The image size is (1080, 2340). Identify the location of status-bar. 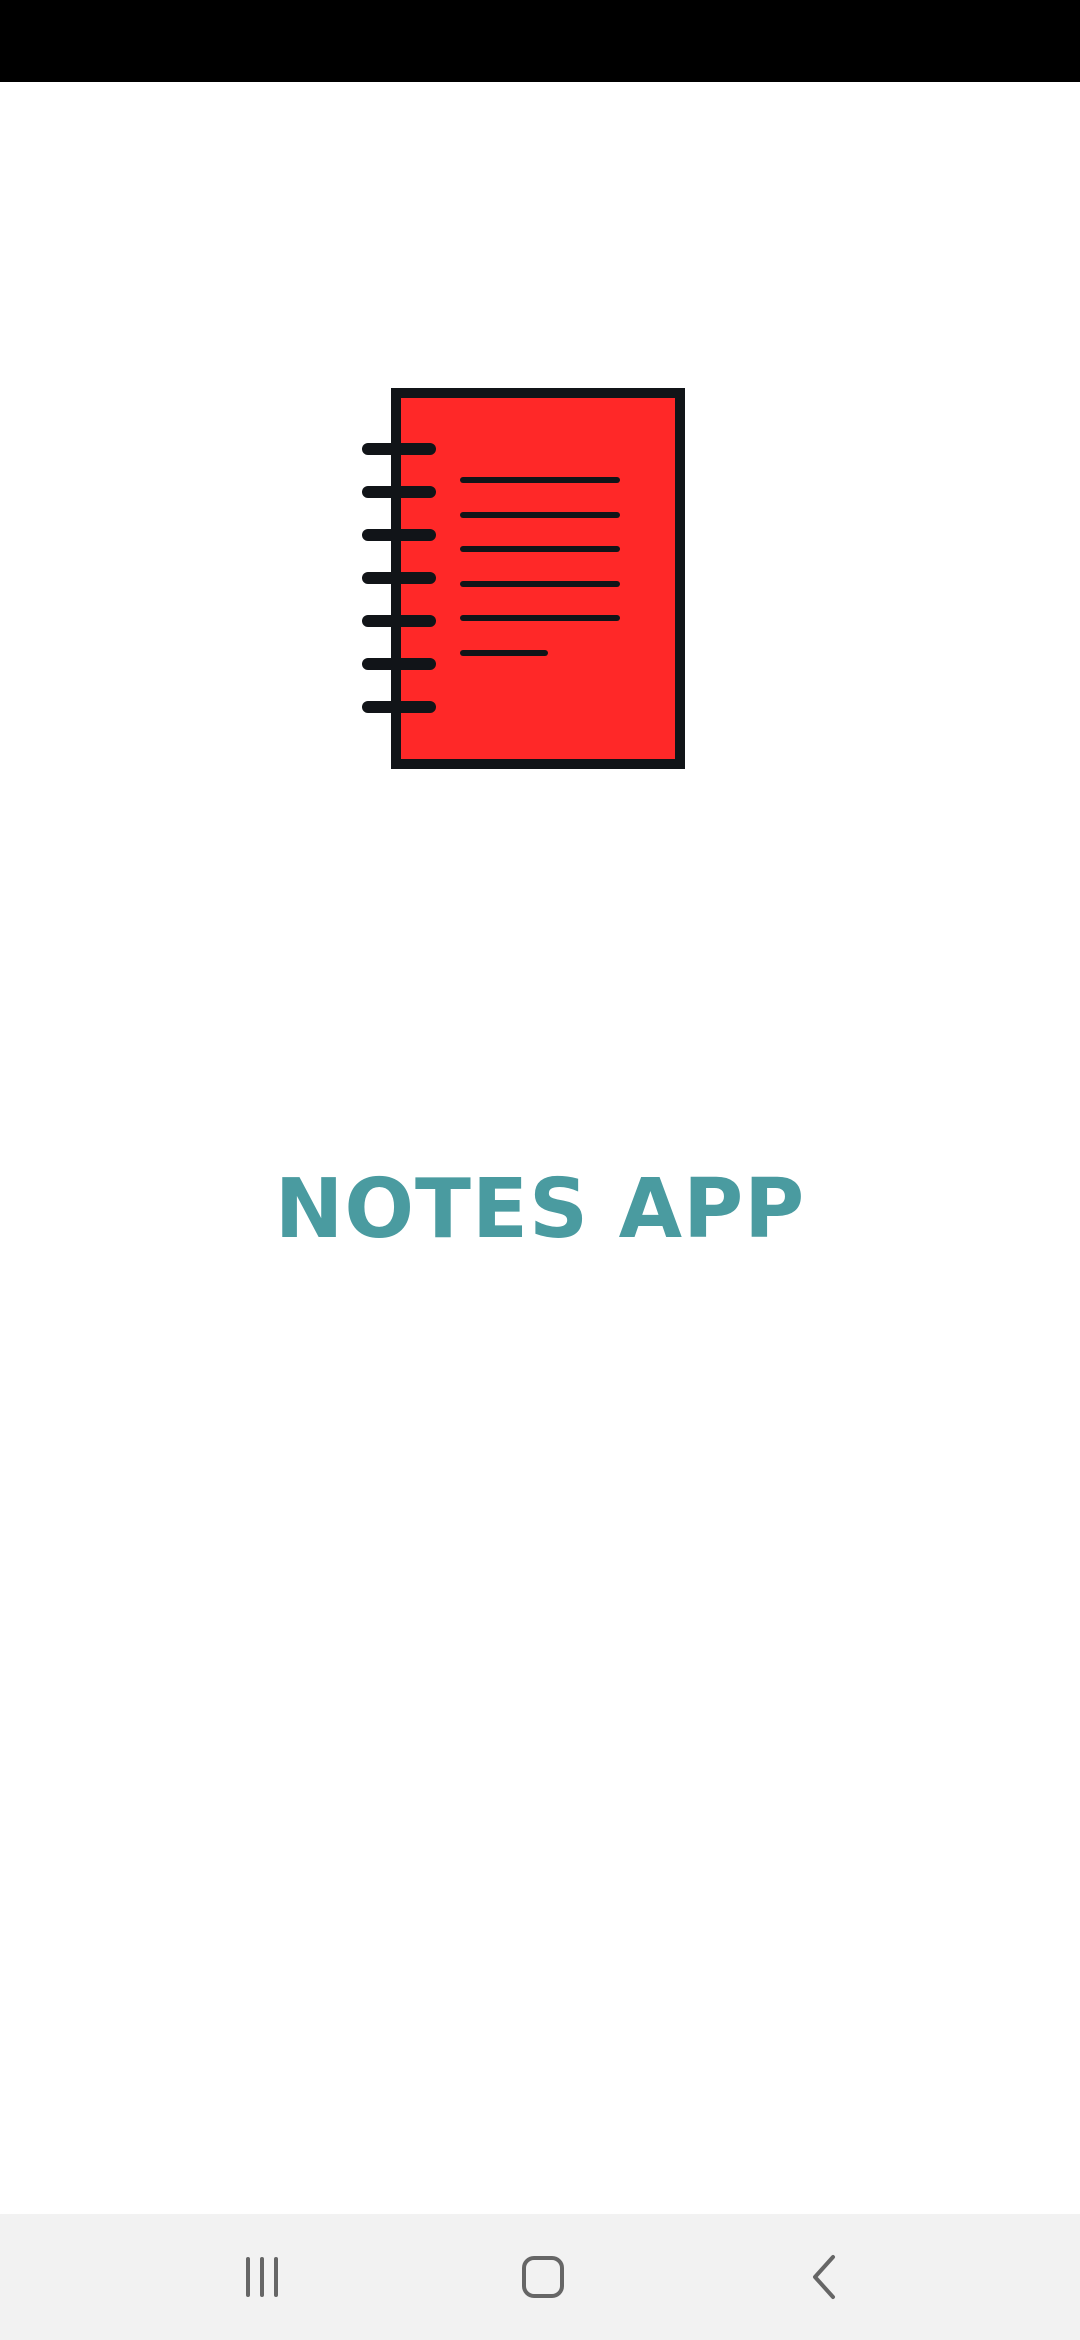
(540, 41).